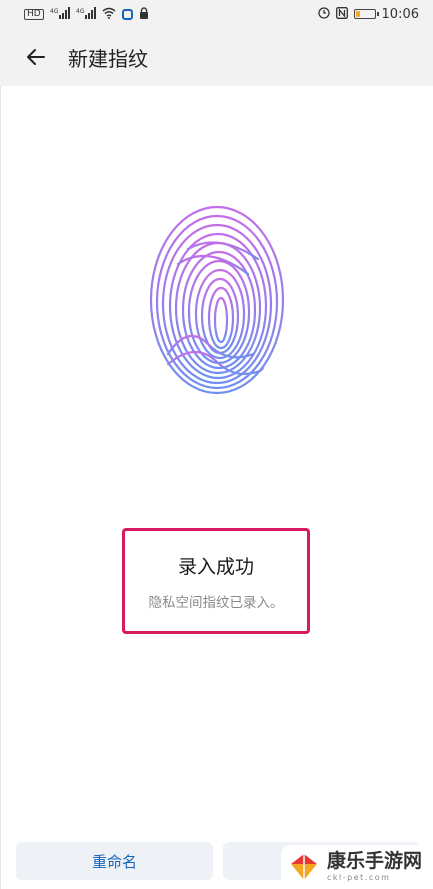  Describe the element at coordinates (375, 861) in the screenshot. I see `watermark-text: 康乐手游网` at that location.